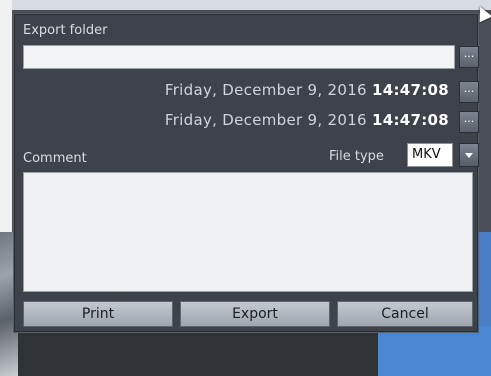 This screenshot has height=376, width=491. What do you see at coordinates (245, 5) in the screenshot?
I see `background-window-top` at bounding box center [245, 5].